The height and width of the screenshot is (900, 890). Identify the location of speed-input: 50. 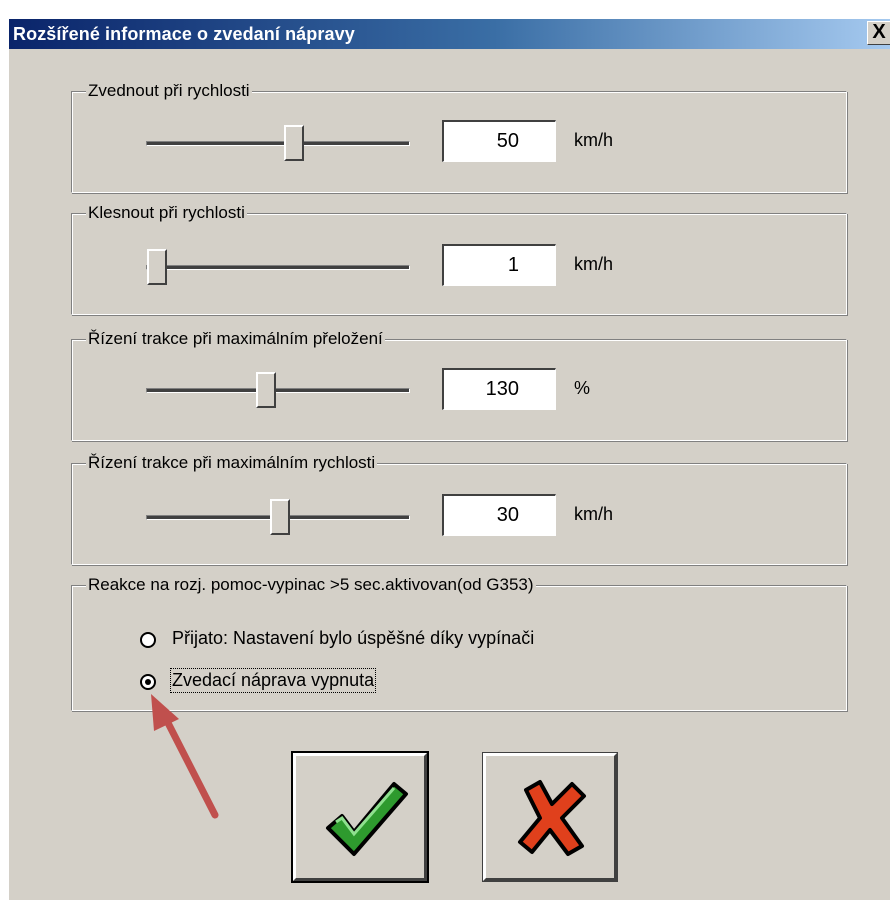
(499, 141).